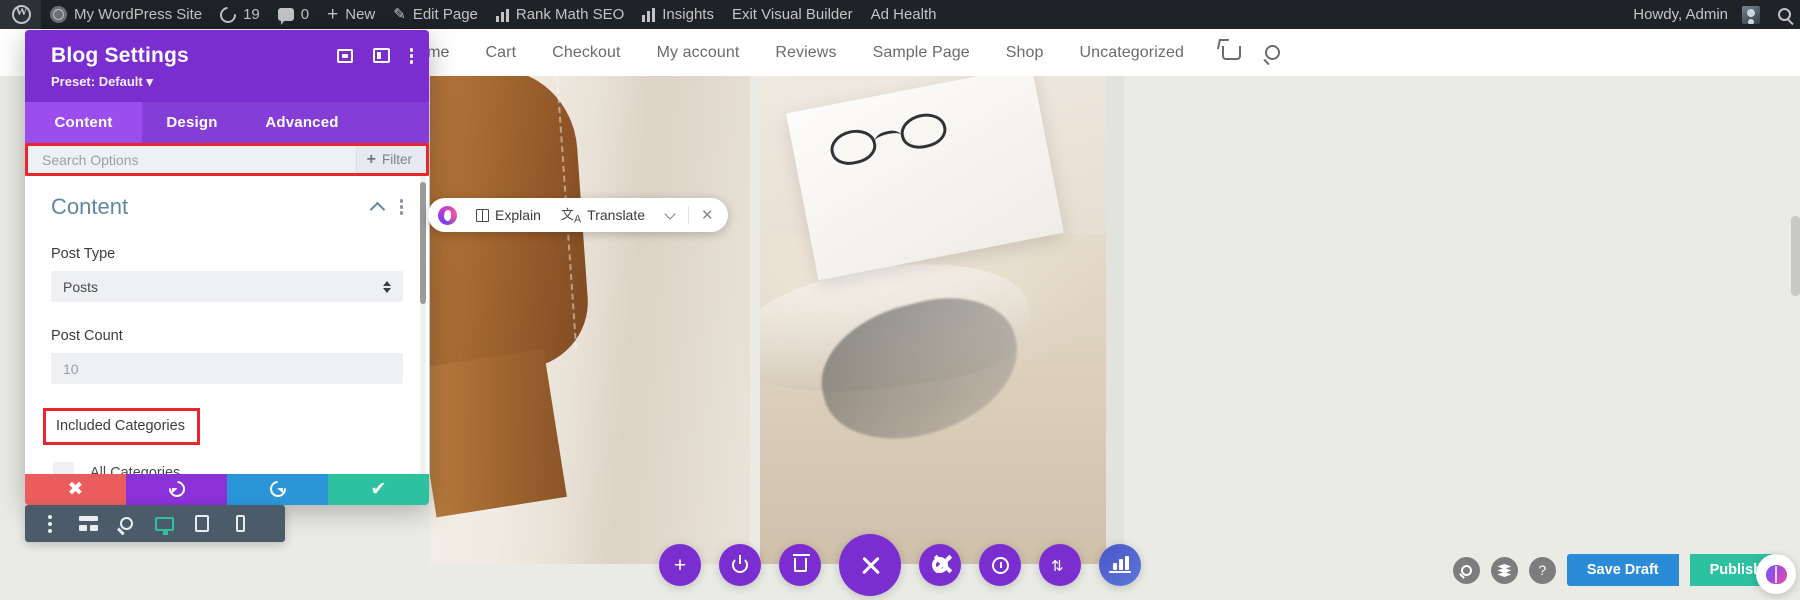 This screenshot has height=600, width=1800. I want to click on close-builder-button, so click(870, 565).